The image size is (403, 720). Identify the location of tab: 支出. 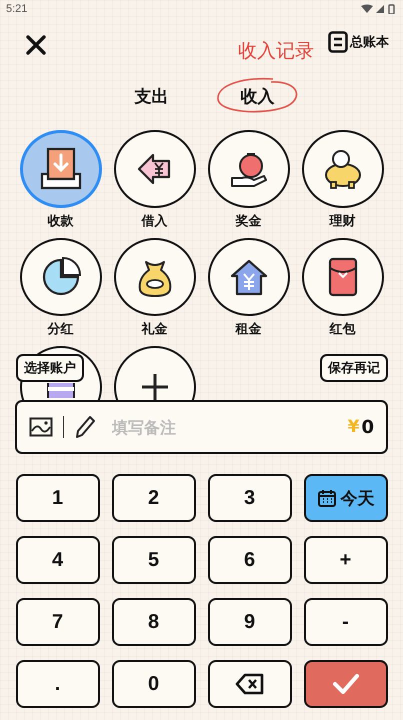
(151, 96).